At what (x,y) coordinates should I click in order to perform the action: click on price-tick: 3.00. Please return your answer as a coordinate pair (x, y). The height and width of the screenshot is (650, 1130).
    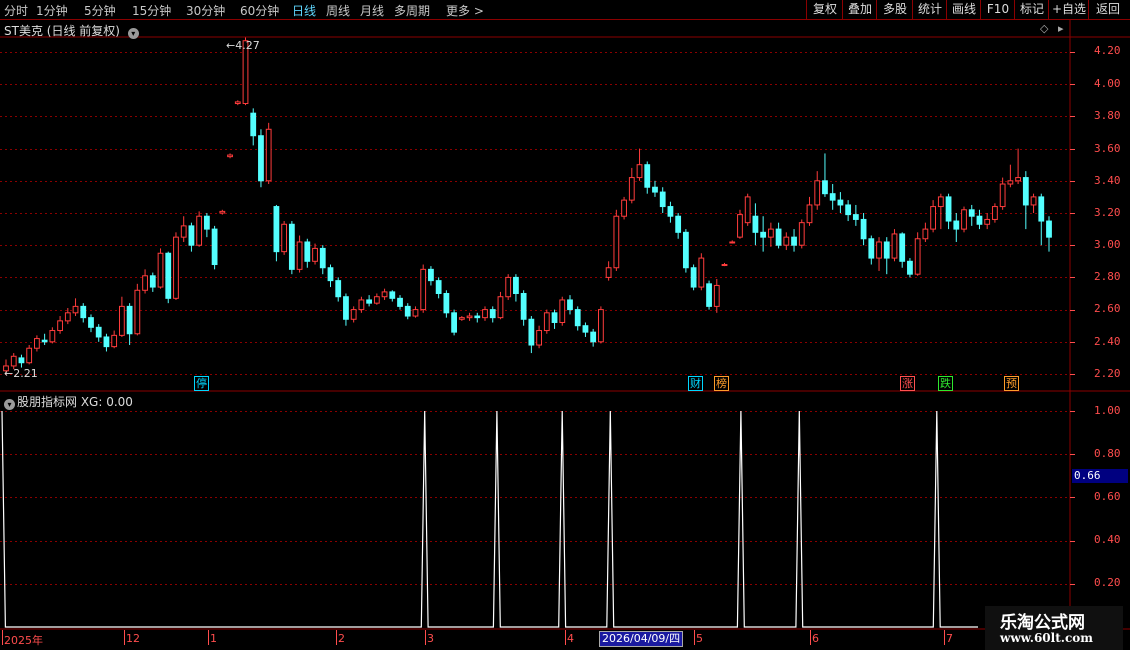
    Looking at the image, I should click on (1107, 244).